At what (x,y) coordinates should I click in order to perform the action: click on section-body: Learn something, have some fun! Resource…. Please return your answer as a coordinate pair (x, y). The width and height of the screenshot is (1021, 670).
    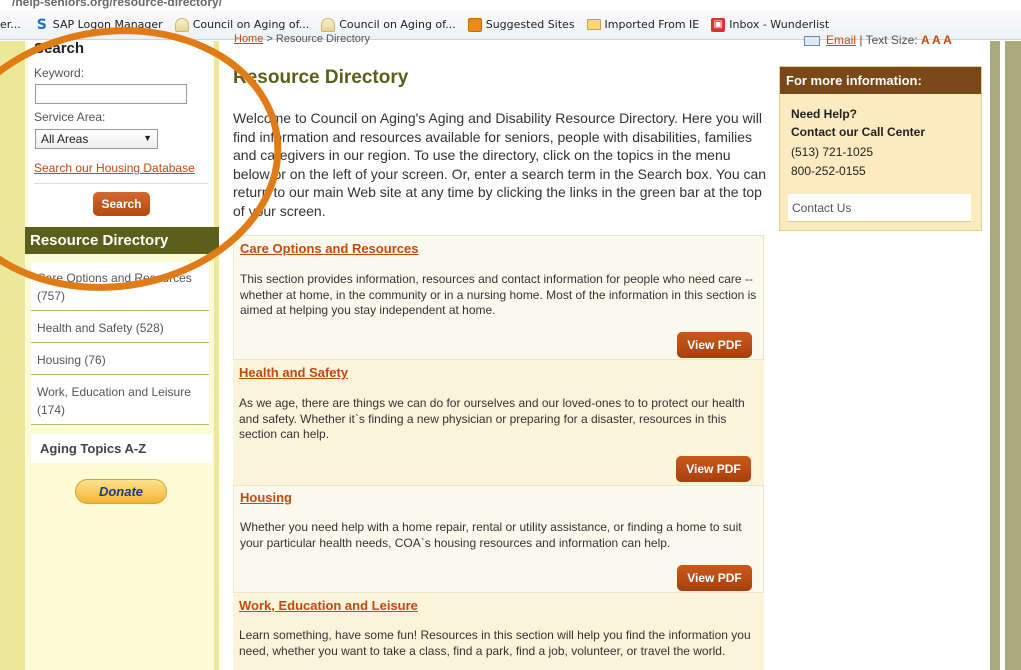
    Looking at the image, I should click on (495, 643).